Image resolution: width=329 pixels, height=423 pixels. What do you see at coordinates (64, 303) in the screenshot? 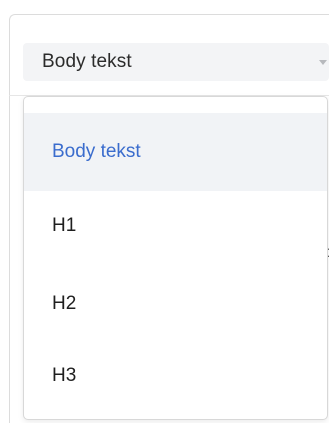
I see `menu-item-label: H2` at bounding box center [64, 303].